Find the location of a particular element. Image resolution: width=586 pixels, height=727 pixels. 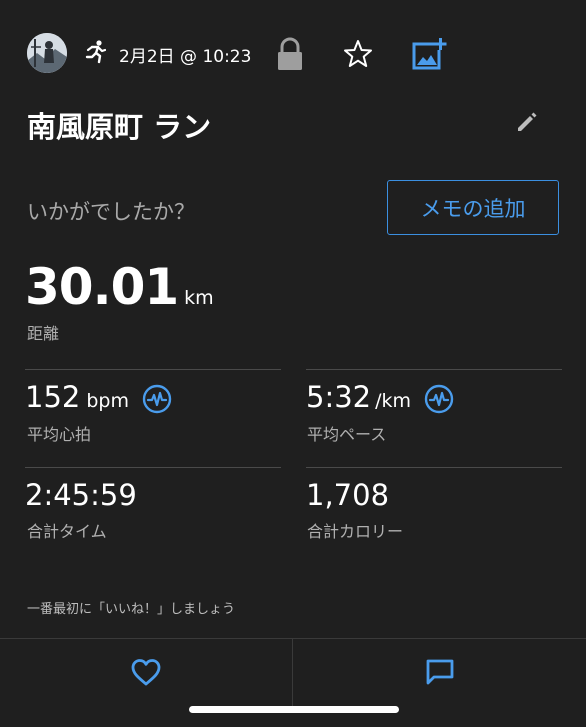

heart-rate-unit: bpm is located at coordinates (107, 401).